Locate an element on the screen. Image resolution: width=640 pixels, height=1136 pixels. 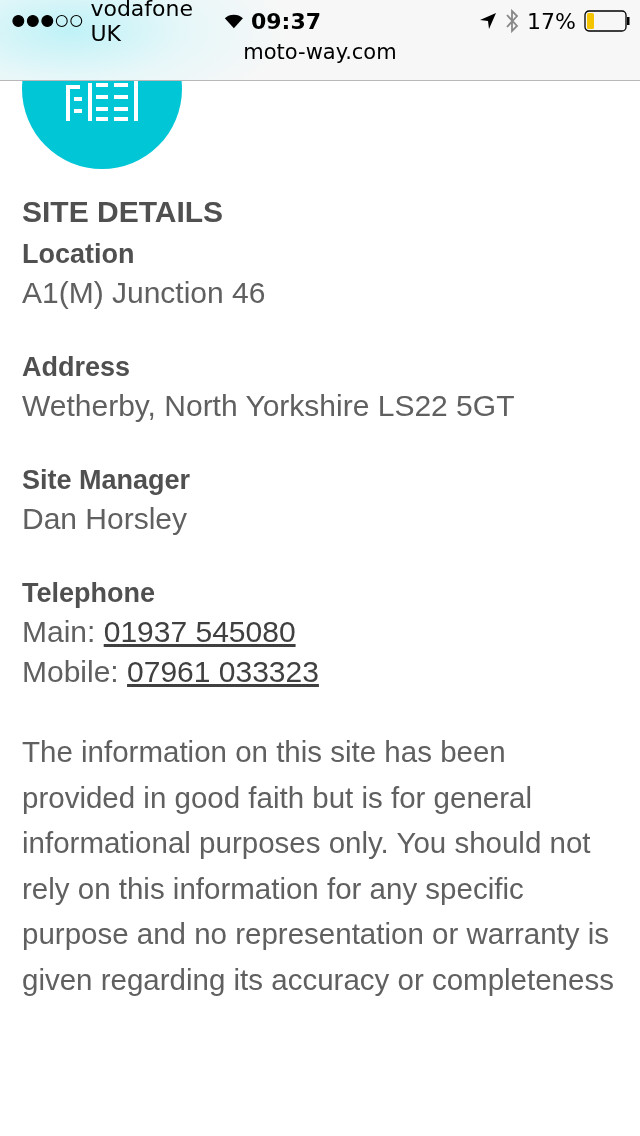
phone-line: Main: 01937 545080 is located at coordinates (159, 632).